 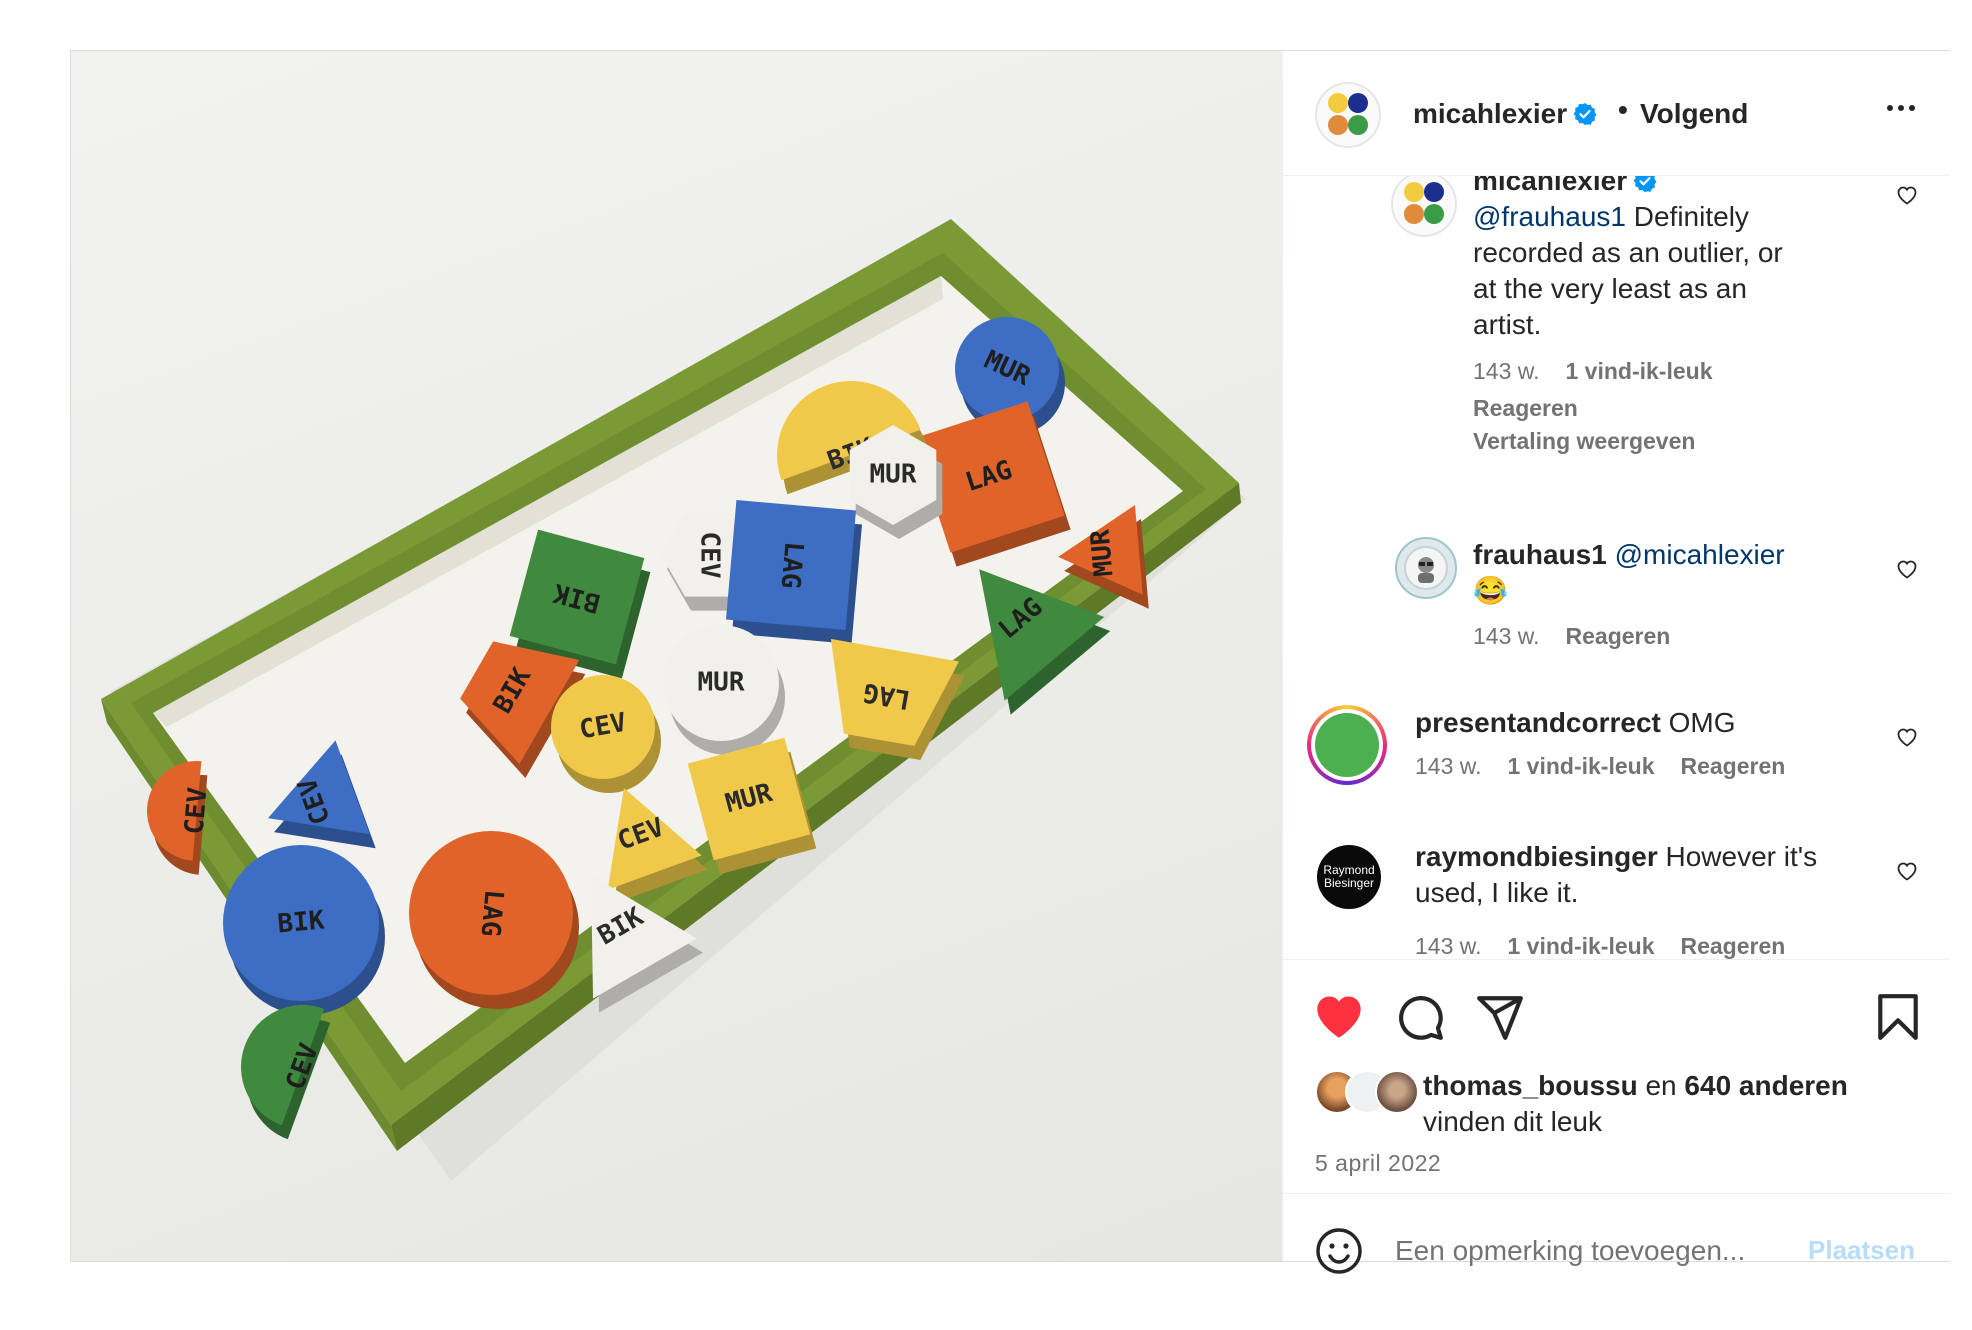 I want to click on author-username: micahlexier, so click(x=1505, y=114).